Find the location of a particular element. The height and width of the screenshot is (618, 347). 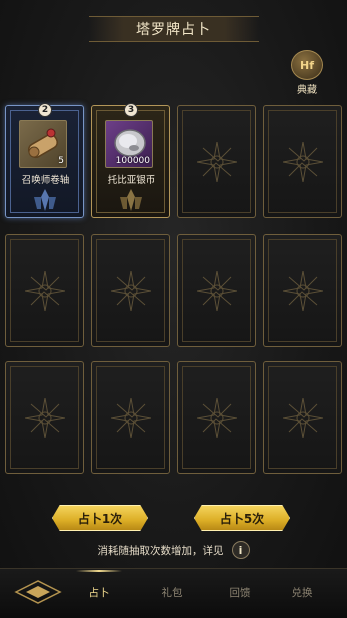

tarot-collection-icon: Hf is located at coordinates (307, 65).